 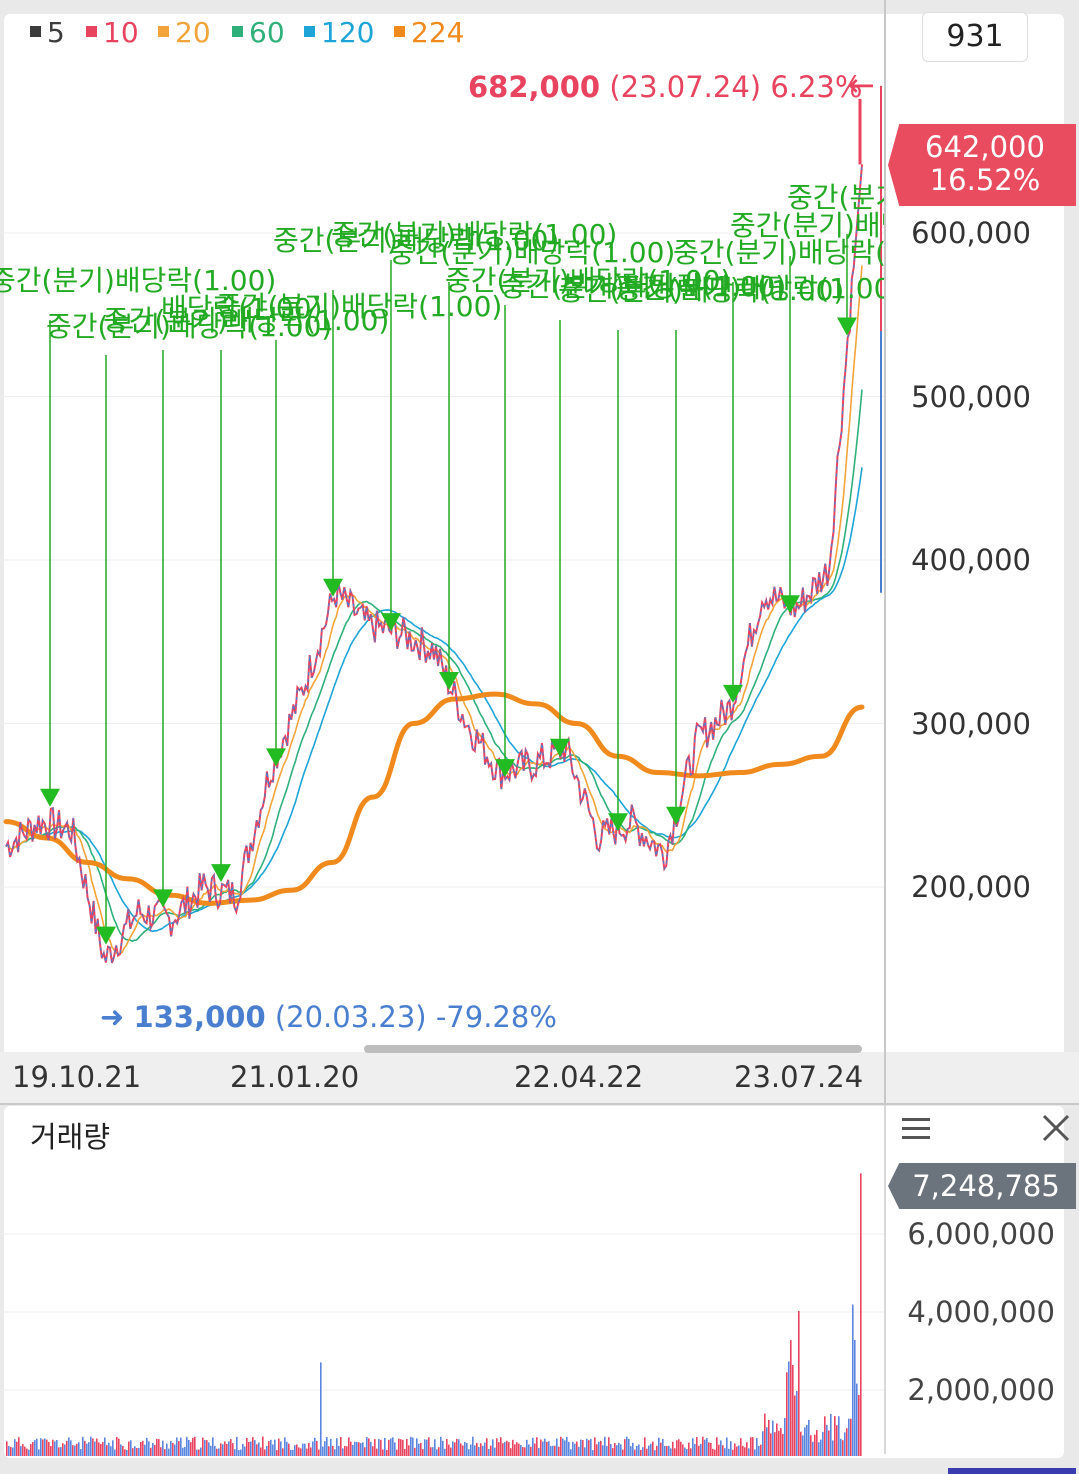 I want to click on legend-item-120: 120, so click(x=339, y=32).